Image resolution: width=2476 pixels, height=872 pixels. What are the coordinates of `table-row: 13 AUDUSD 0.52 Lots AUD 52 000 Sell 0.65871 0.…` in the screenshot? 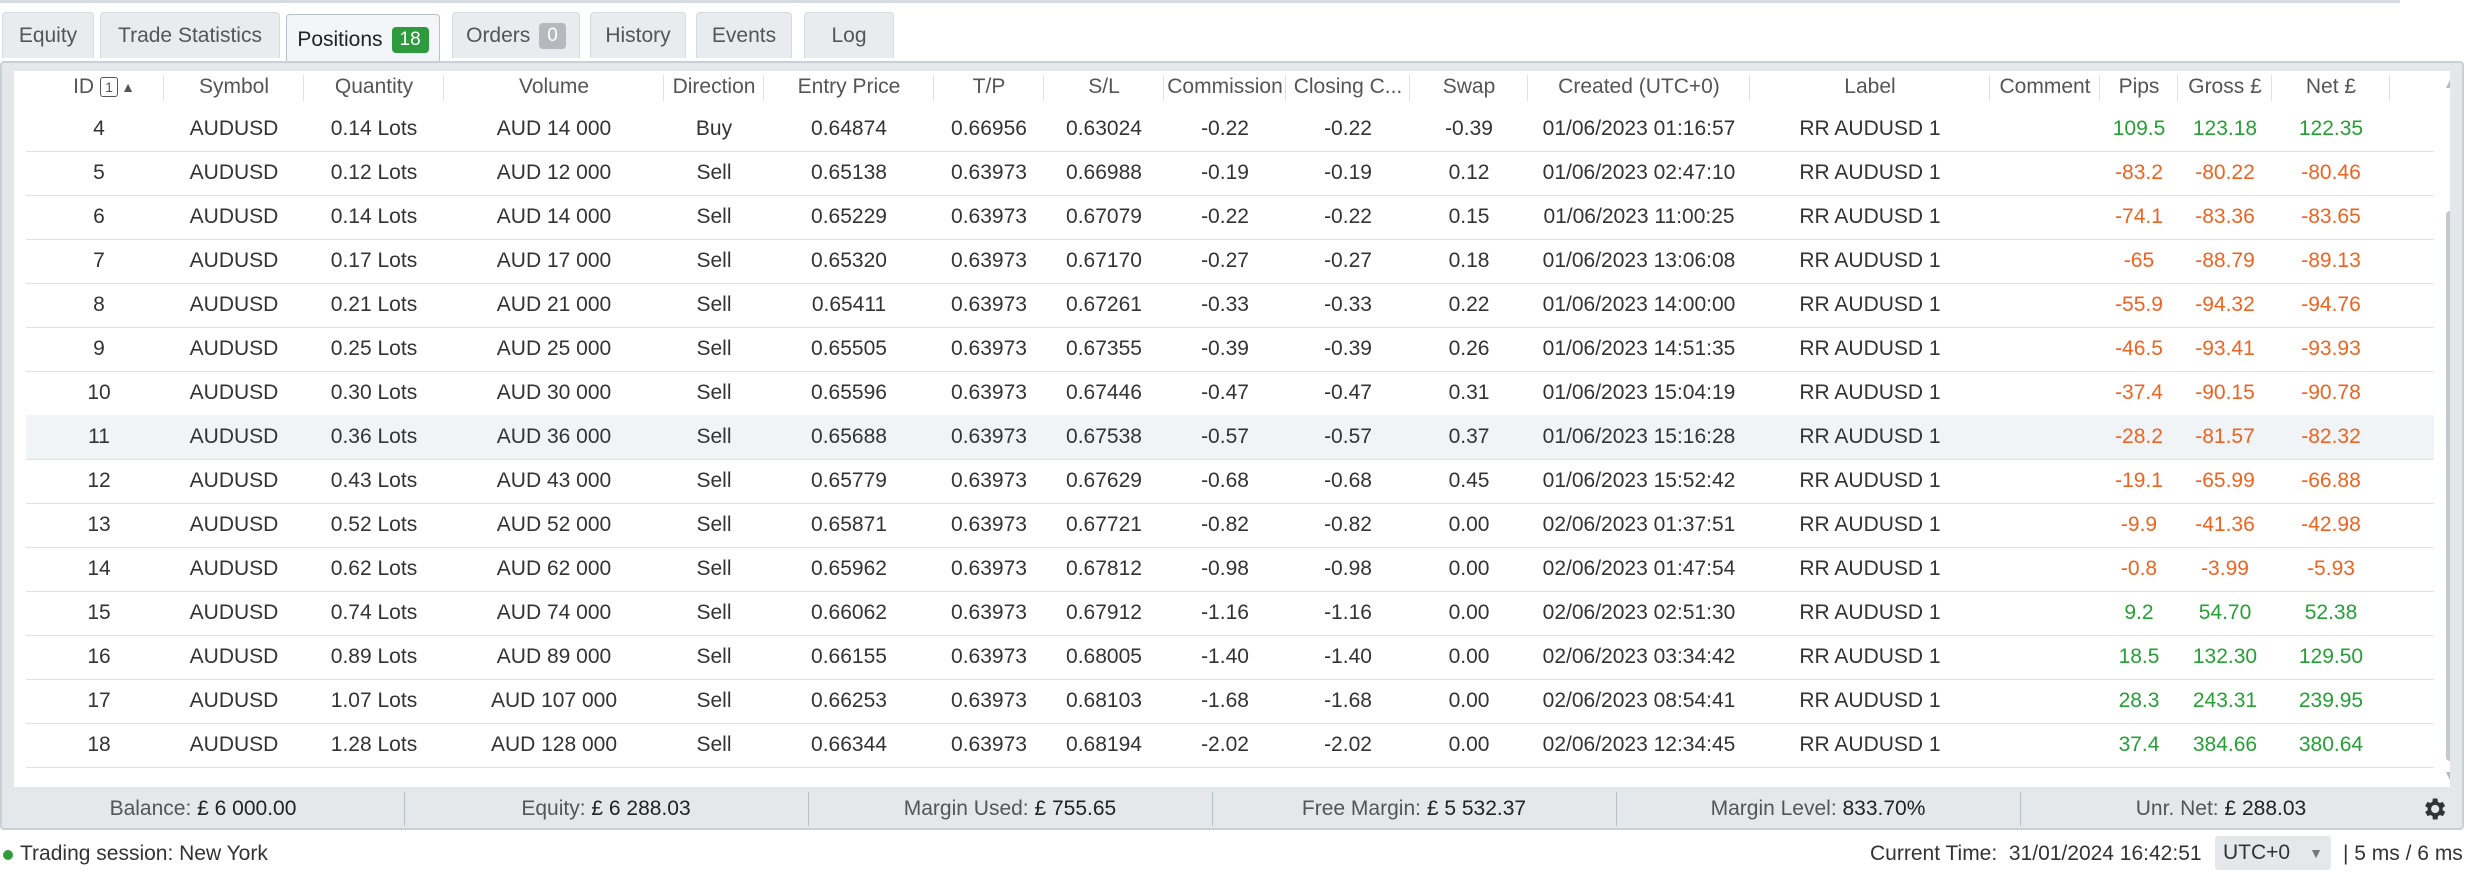 It's located at (1230, 525).